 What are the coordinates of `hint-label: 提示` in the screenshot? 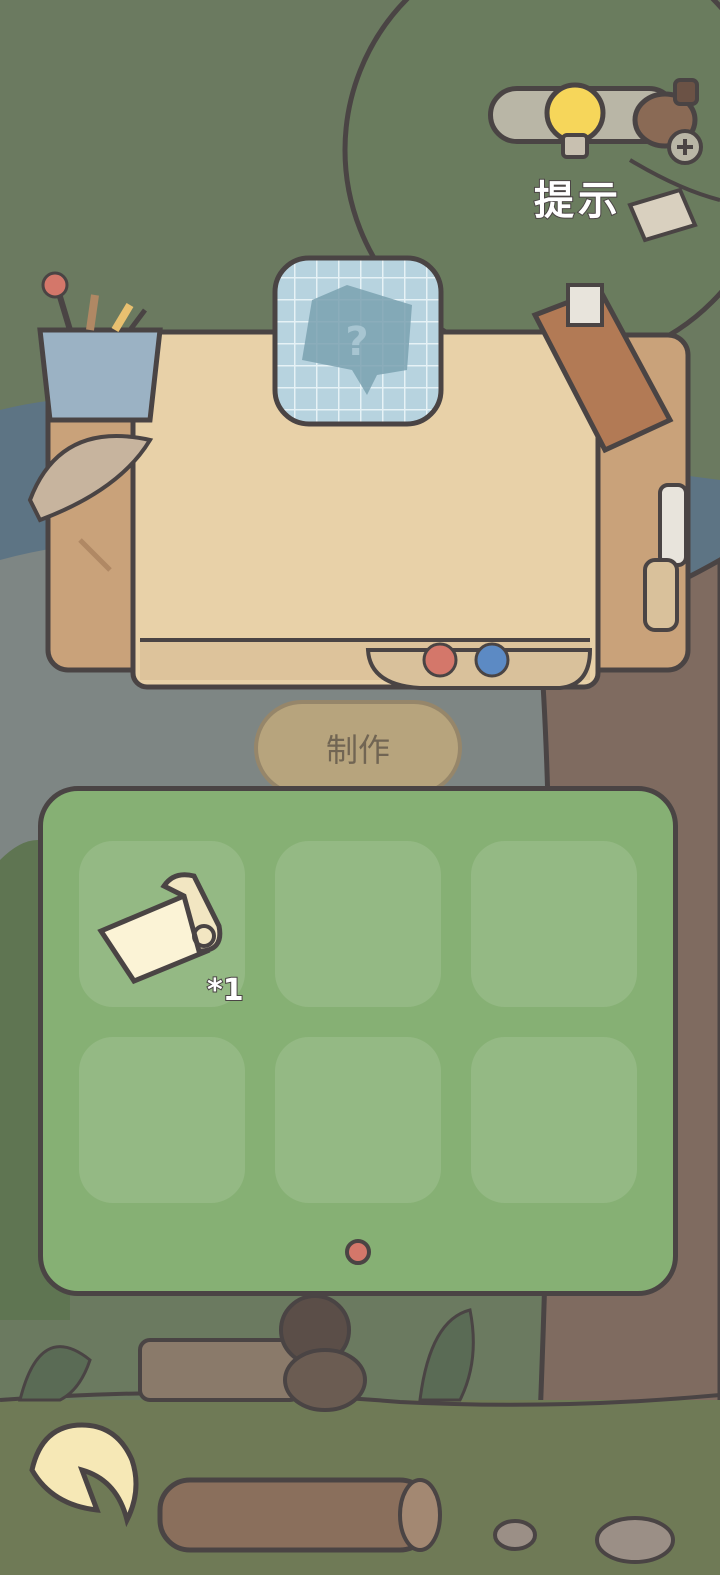 It's located at (577, 197).